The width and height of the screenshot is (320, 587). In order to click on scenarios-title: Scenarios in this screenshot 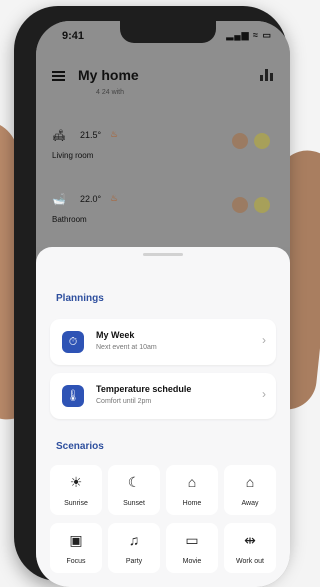, I will do `click(80, 446)`.